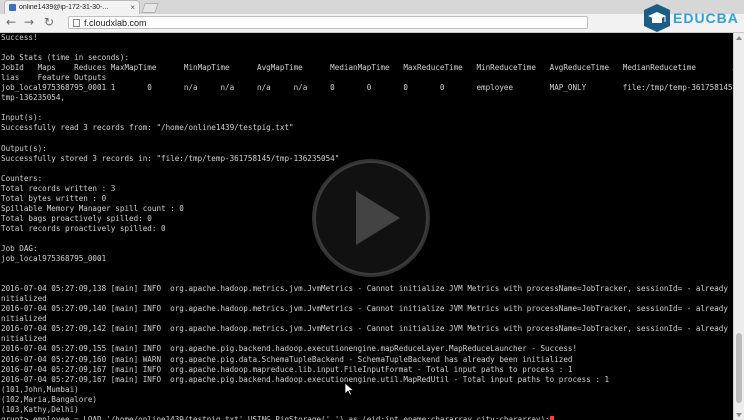 This screenshot has height=420, width=744. I want to click on terminal-line: Success!, so click(19, 37).